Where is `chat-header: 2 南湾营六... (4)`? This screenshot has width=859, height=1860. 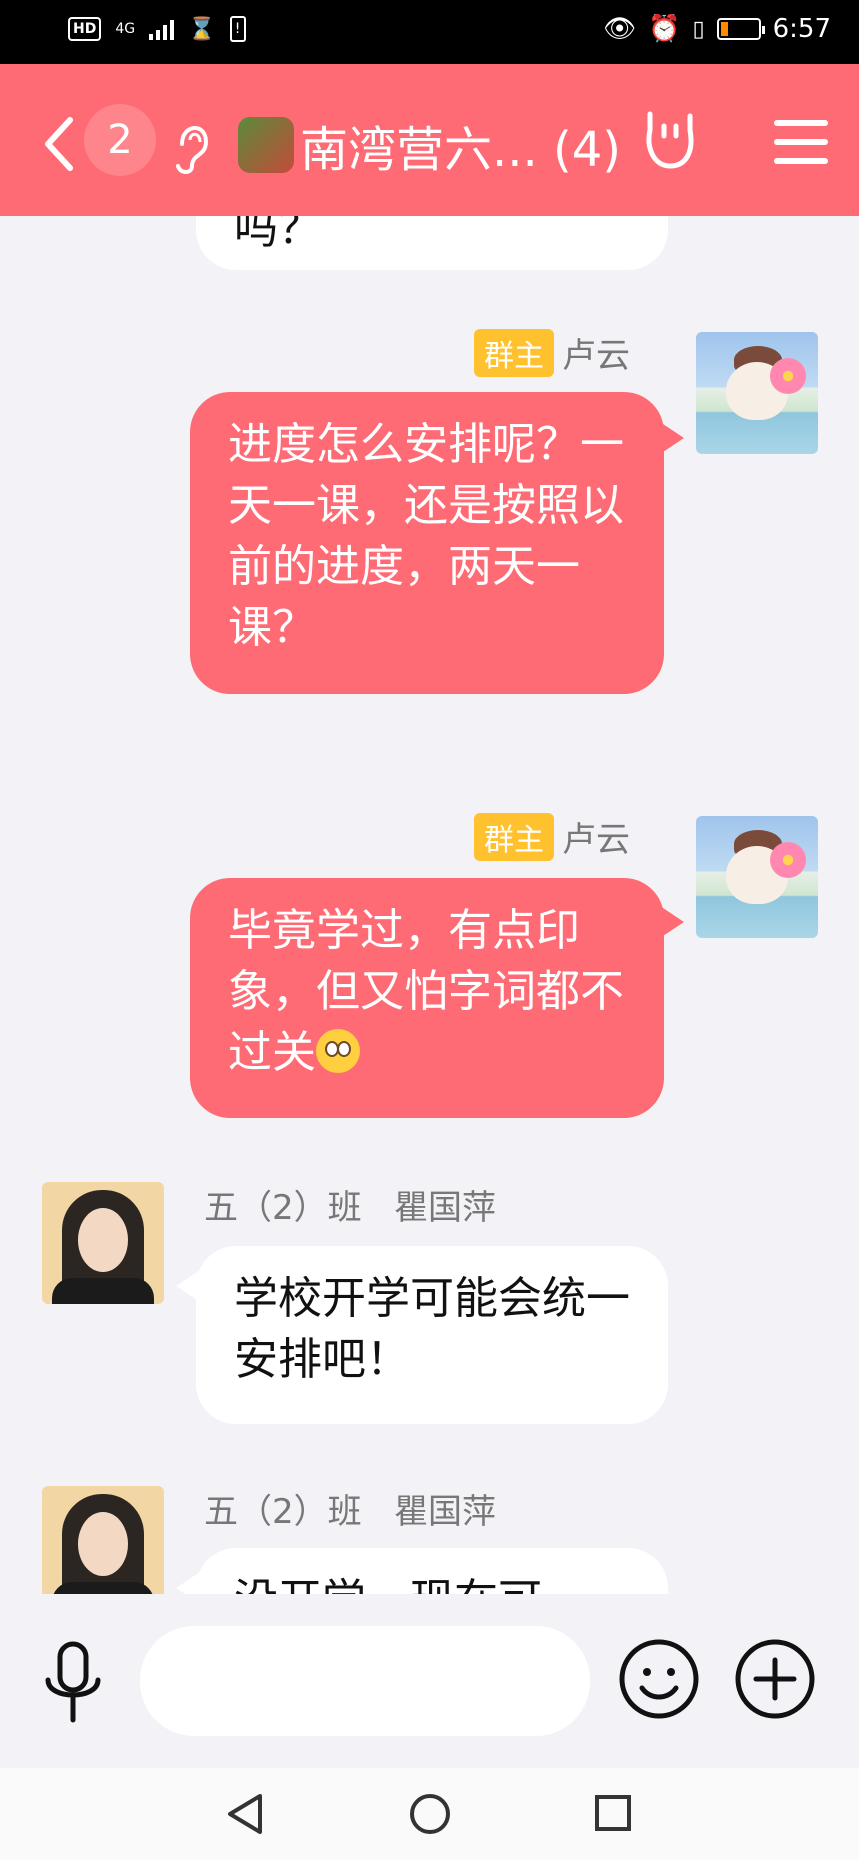 chat-header: 2 南湾营六... (4) is located at coordinates (429, 140).